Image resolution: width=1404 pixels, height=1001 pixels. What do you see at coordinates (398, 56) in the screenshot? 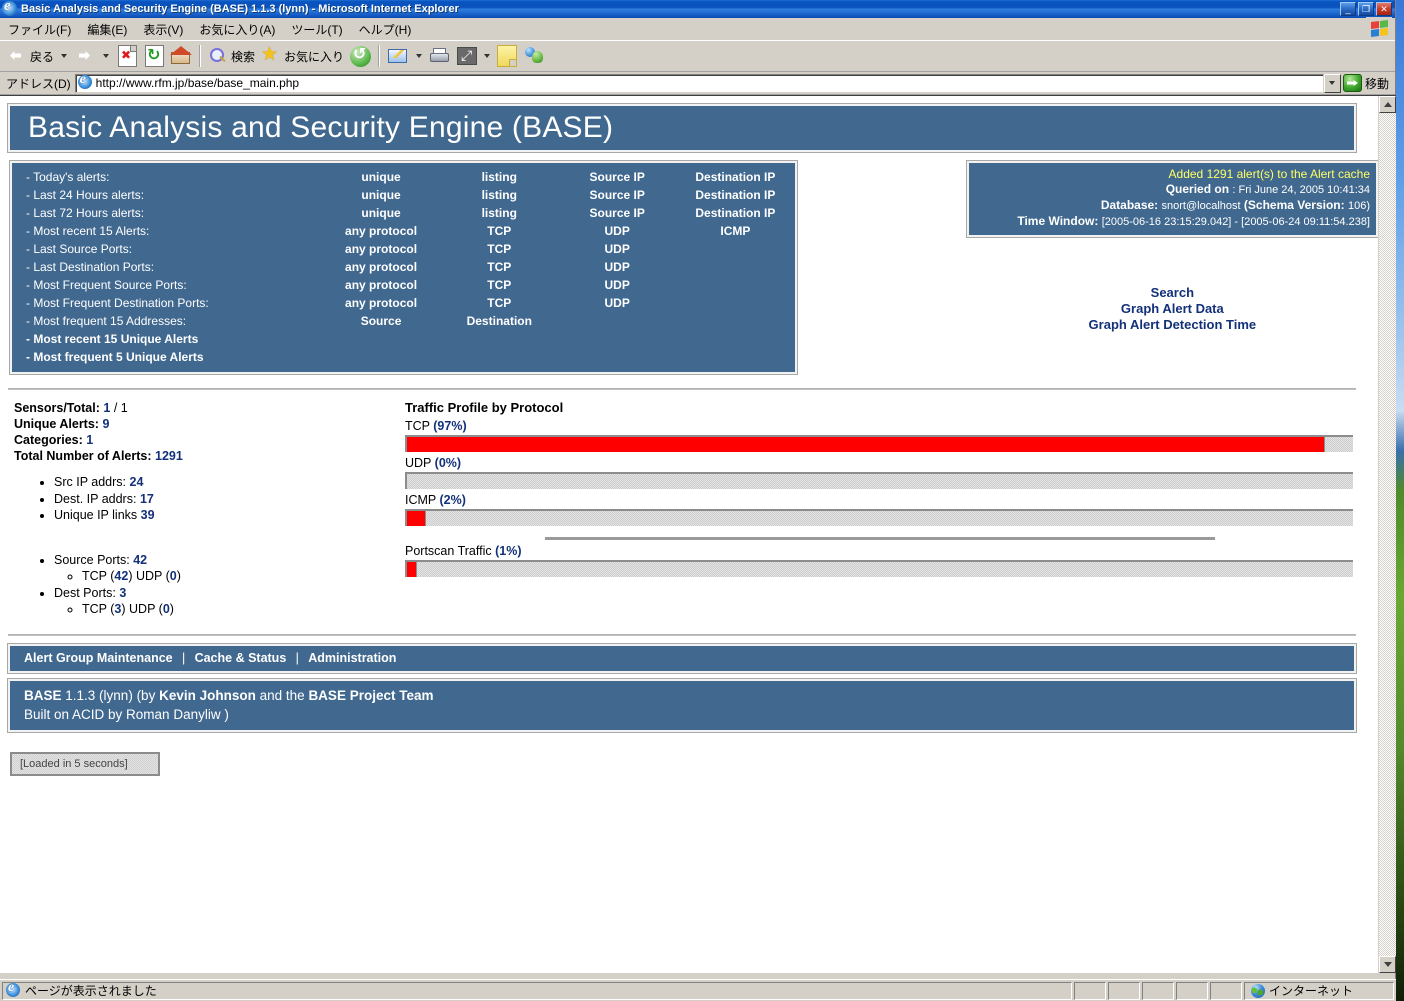
I see `mail-button` at bounding box center [398, 56].